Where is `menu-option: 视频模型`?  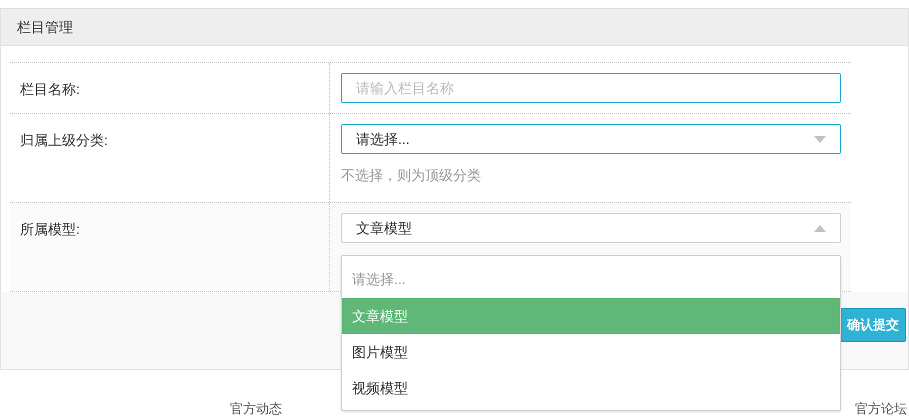 menu-option: 视频模型 is located at coordinates (591, 388).